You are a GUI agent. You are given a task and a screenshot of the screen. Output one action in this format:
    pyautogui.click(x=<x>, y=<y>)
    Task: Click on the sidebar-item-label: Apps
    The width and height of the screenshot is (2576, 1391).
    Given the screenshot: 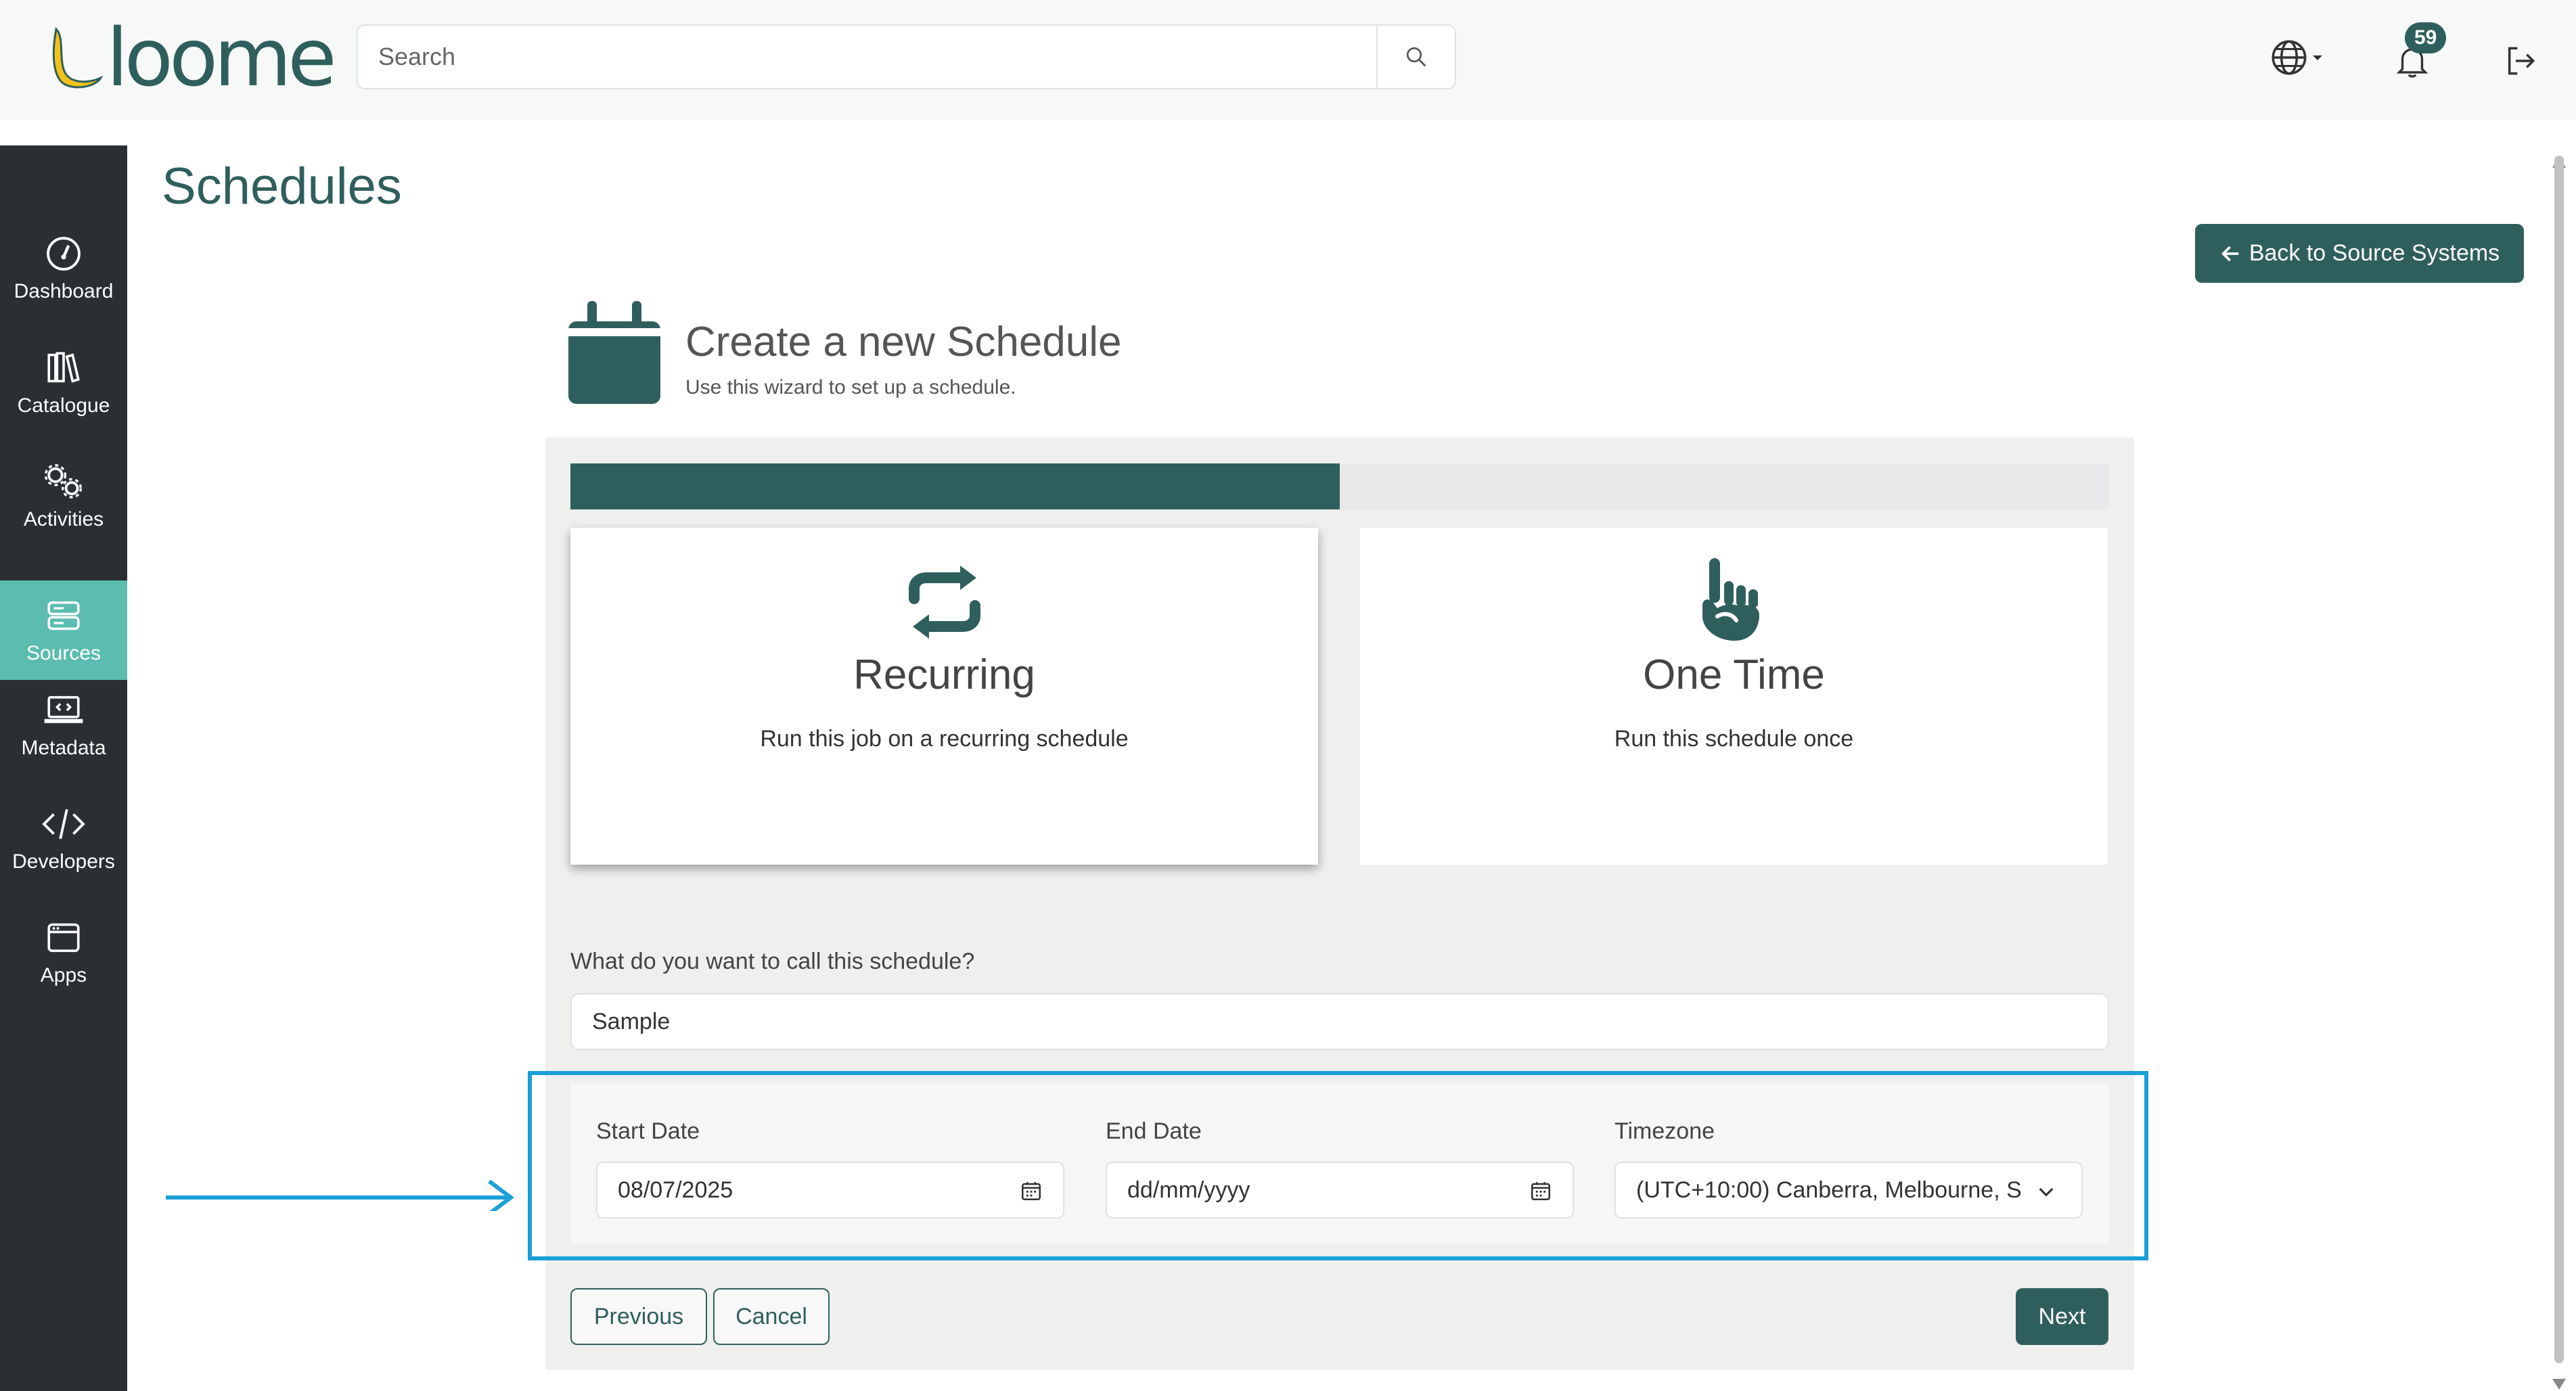 What is the action you would take?
    pyautogui.click(x=64, y=975)
    